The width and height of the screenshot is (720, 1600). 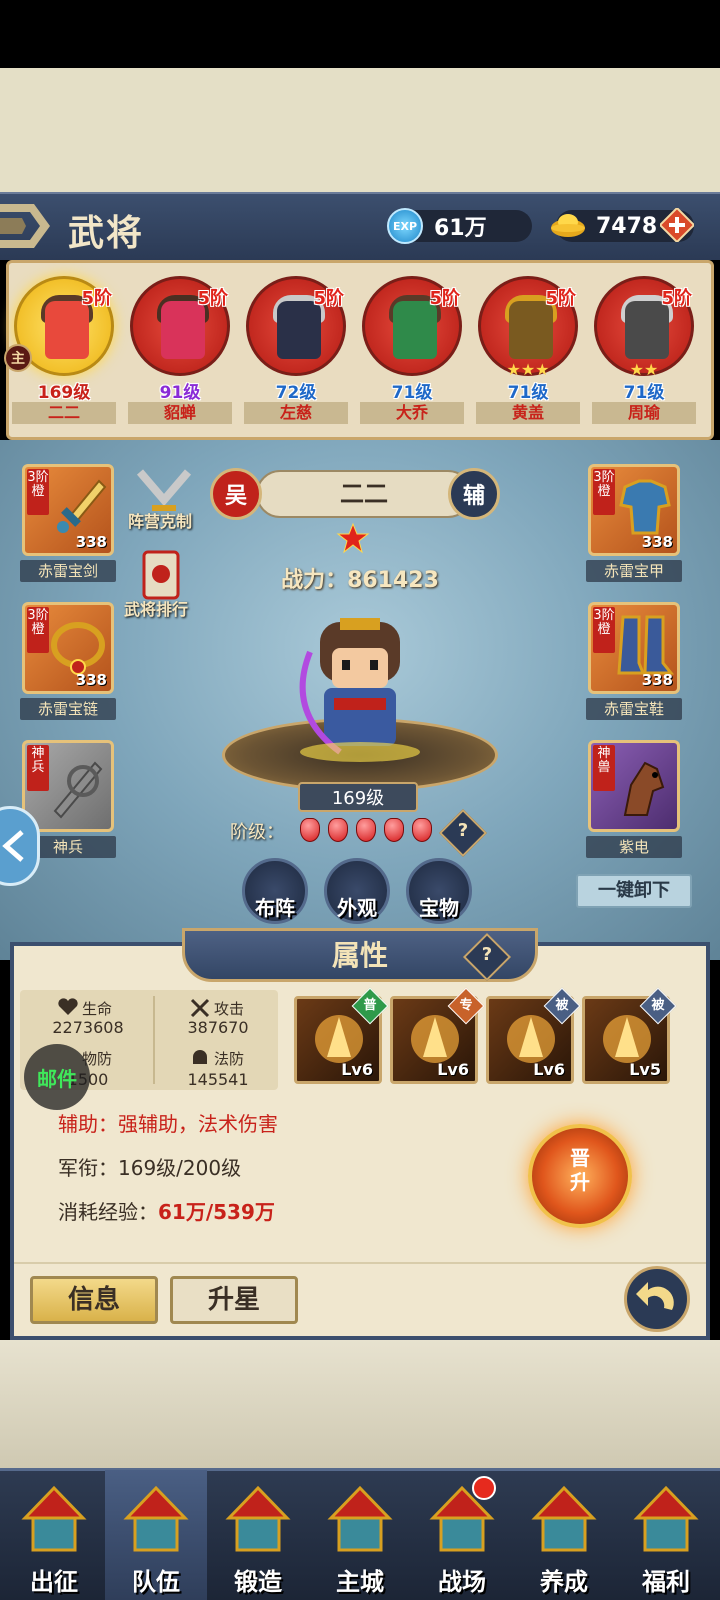 I want to click on horse-icon, so click(x=644, y=788).